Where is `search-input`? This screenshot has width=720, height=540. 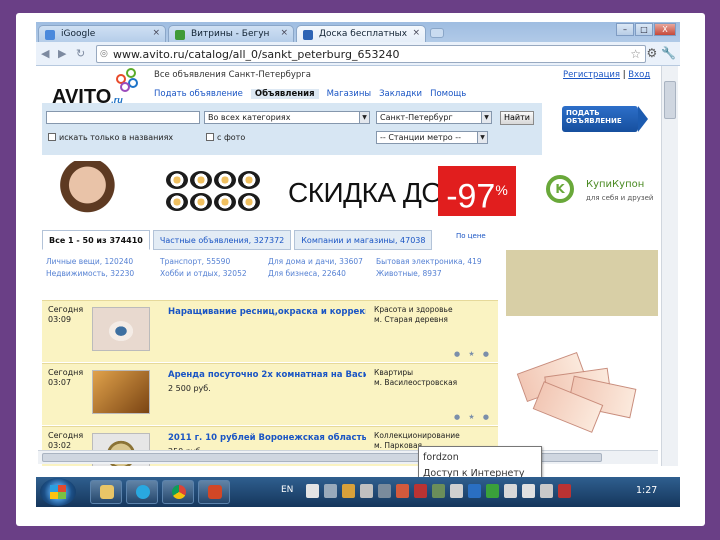
search-input is located at coordinates (123, 117).